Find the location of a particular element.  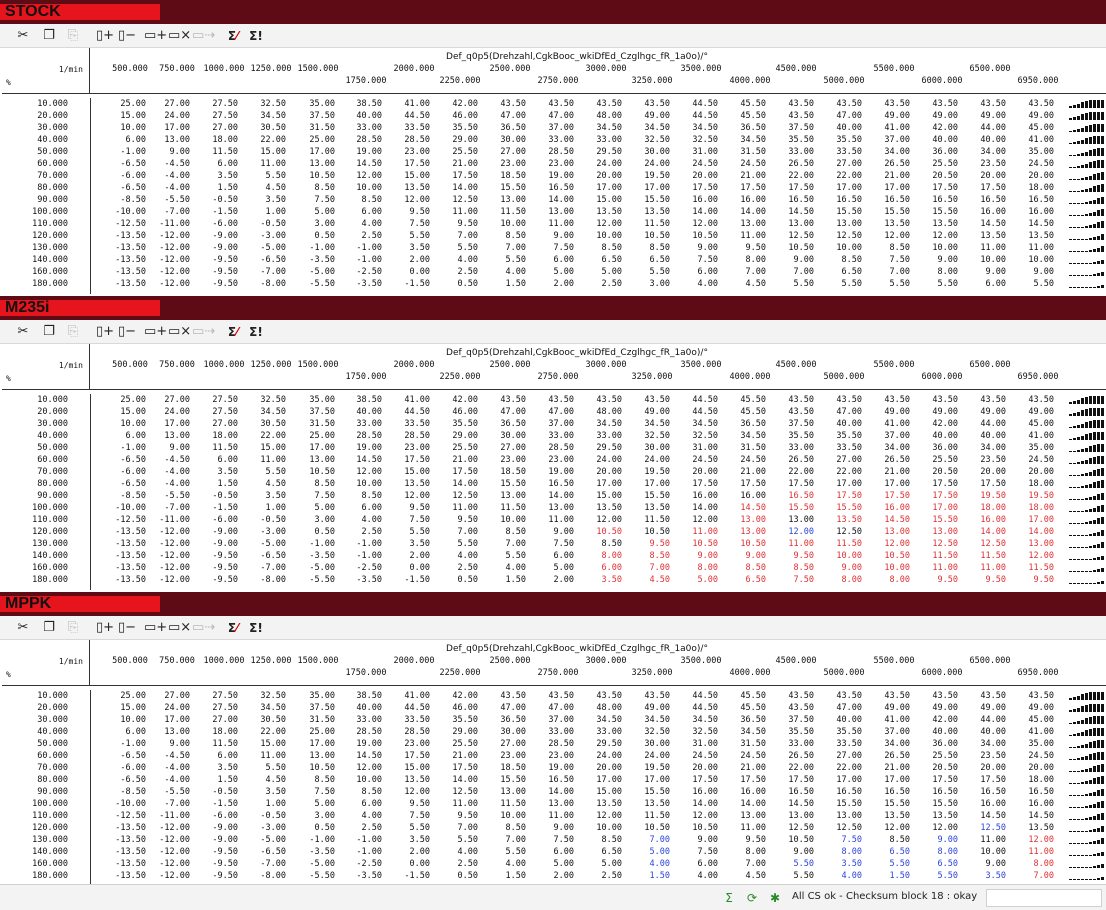

table-cell: 25.00 is located at coordinates (315, 436).